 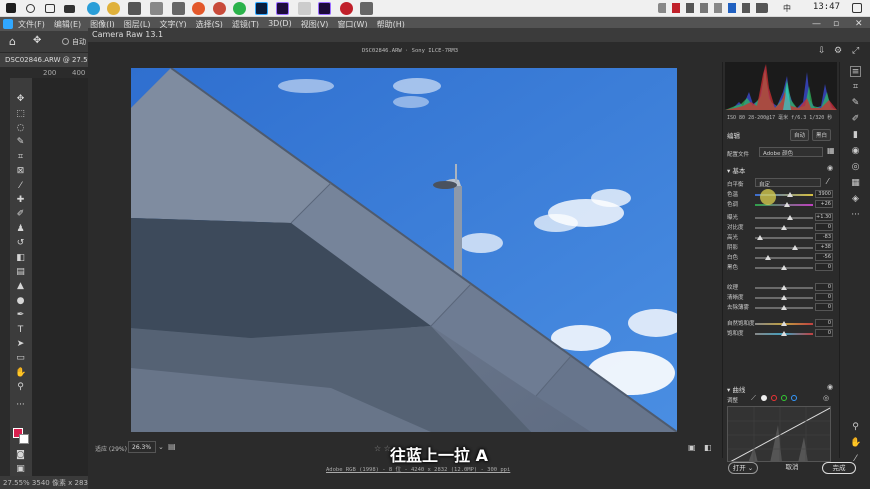 What do you see at coordinates (780, 333) in the screenshot?
I see `slider-row: 饱和度 0` at bounding box center [780, 333].